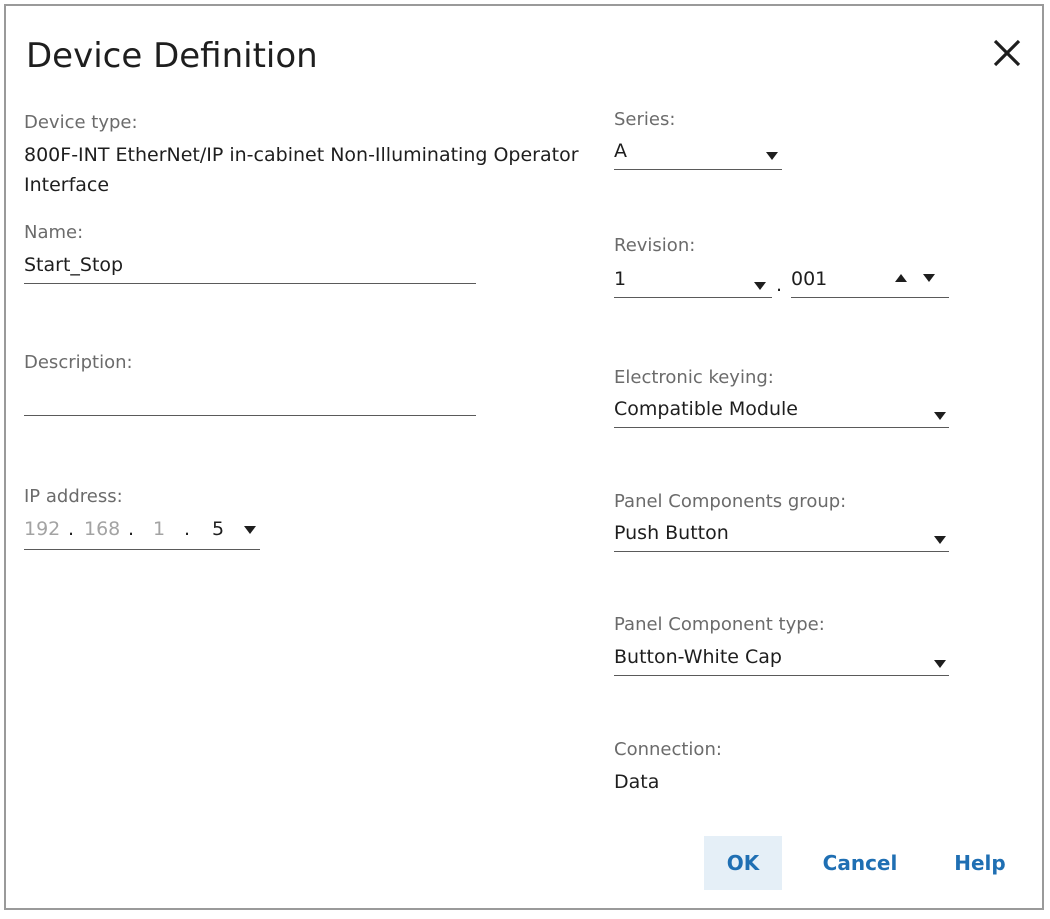  What do you see at coordinates (698, 657) in the screenshot?
I see `panel-type-value: Button-White Cap` at bounding box center [698, 657].